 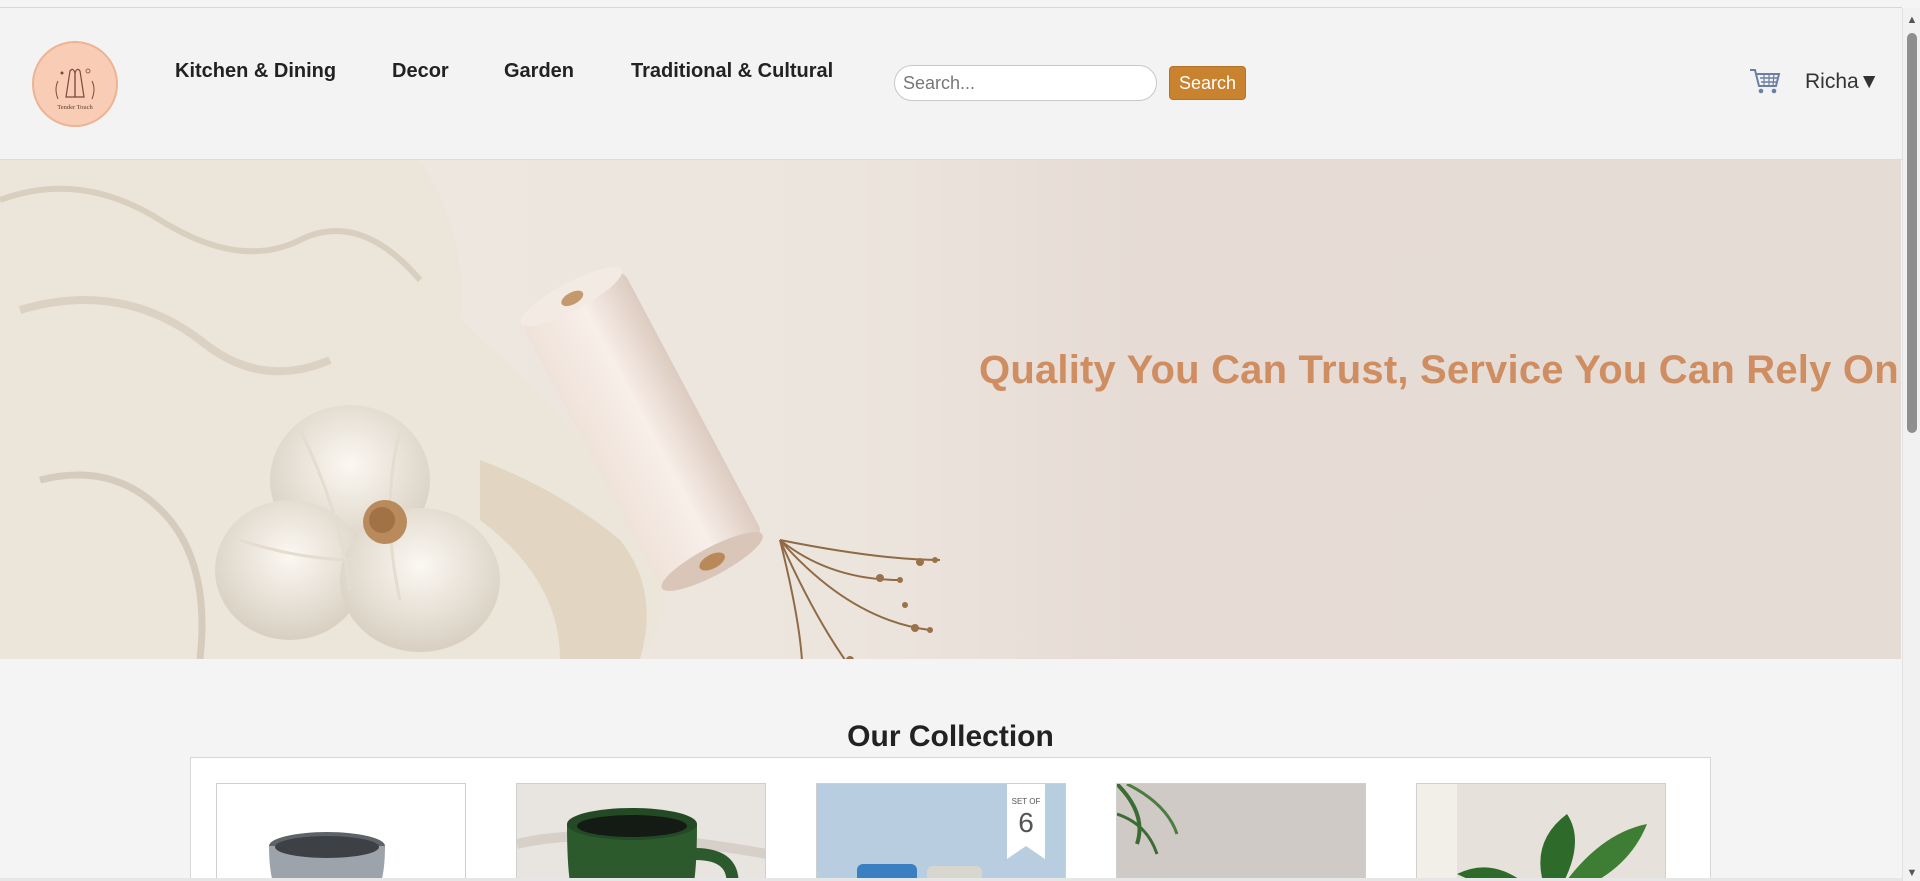 I want to click on svg-text: 6, so click(x=1026, y=822).